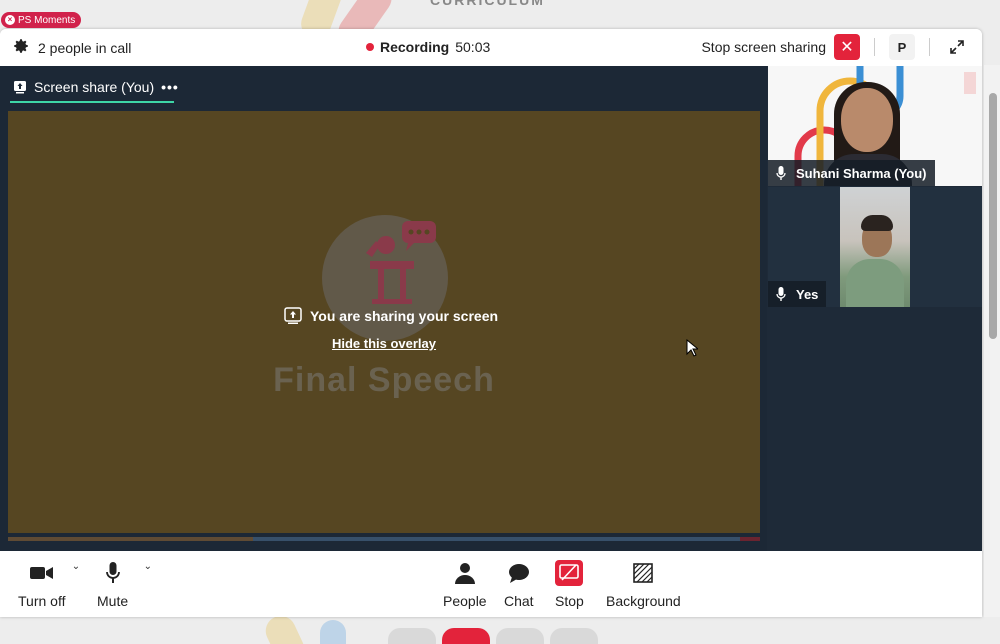 The width and height of the screenshot is (1000, 644). What do you see at coordinates (384, 539) in the screenshot?
I see `shared-screen-progress` at bounding box center [384, 539].